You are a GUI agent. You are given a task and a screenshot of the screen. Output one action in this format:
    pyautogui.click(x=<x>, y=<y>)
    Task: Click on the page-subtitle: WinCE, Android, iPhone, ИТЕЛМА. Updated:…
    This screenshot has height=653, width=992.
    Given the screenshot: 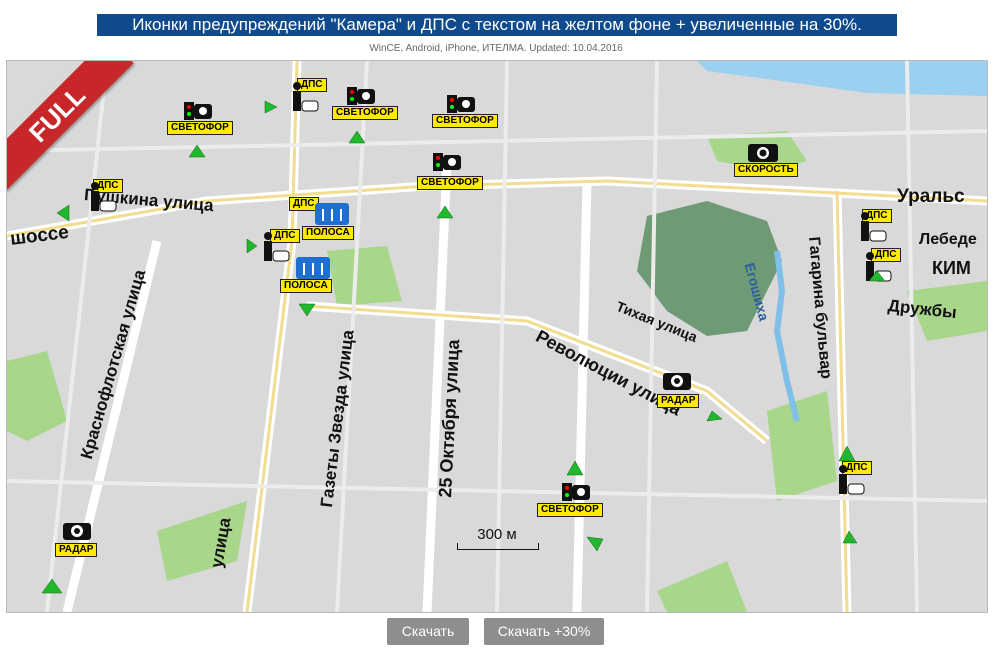 What is the action you would take?
    pyautogui.click(x=496, y=48)
    